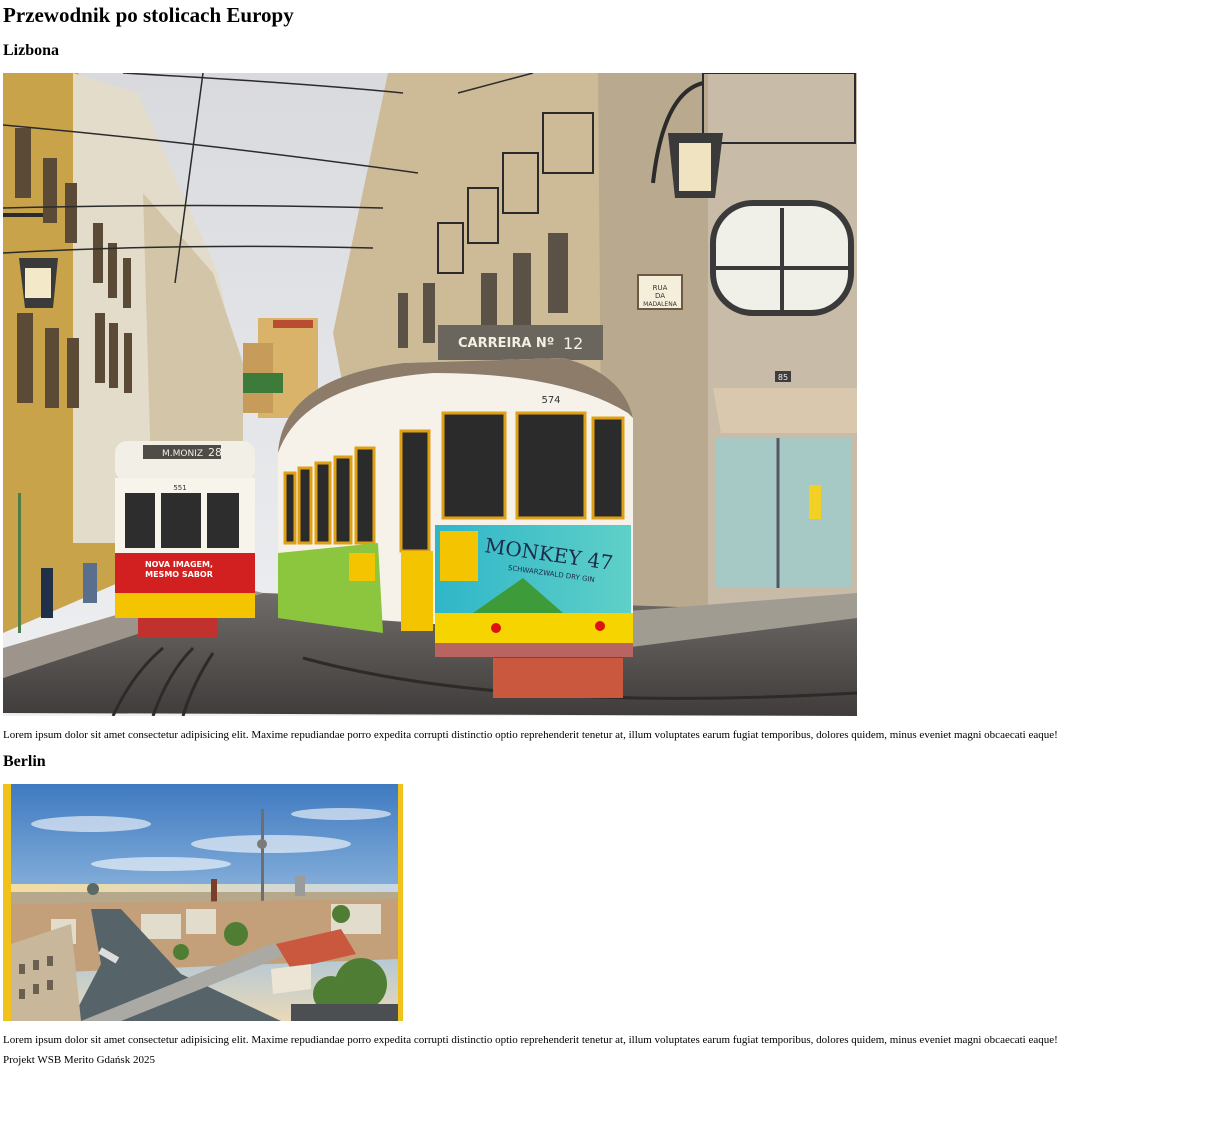 This screenshot has height=1141, width=1212. What do you see at coordinates (185, 539) in the screenshot?
I see `tram-left: M.MONIZ 28 551 NOVA IMAGEM, MESMO SABOR` at bounding box center [185, 539].